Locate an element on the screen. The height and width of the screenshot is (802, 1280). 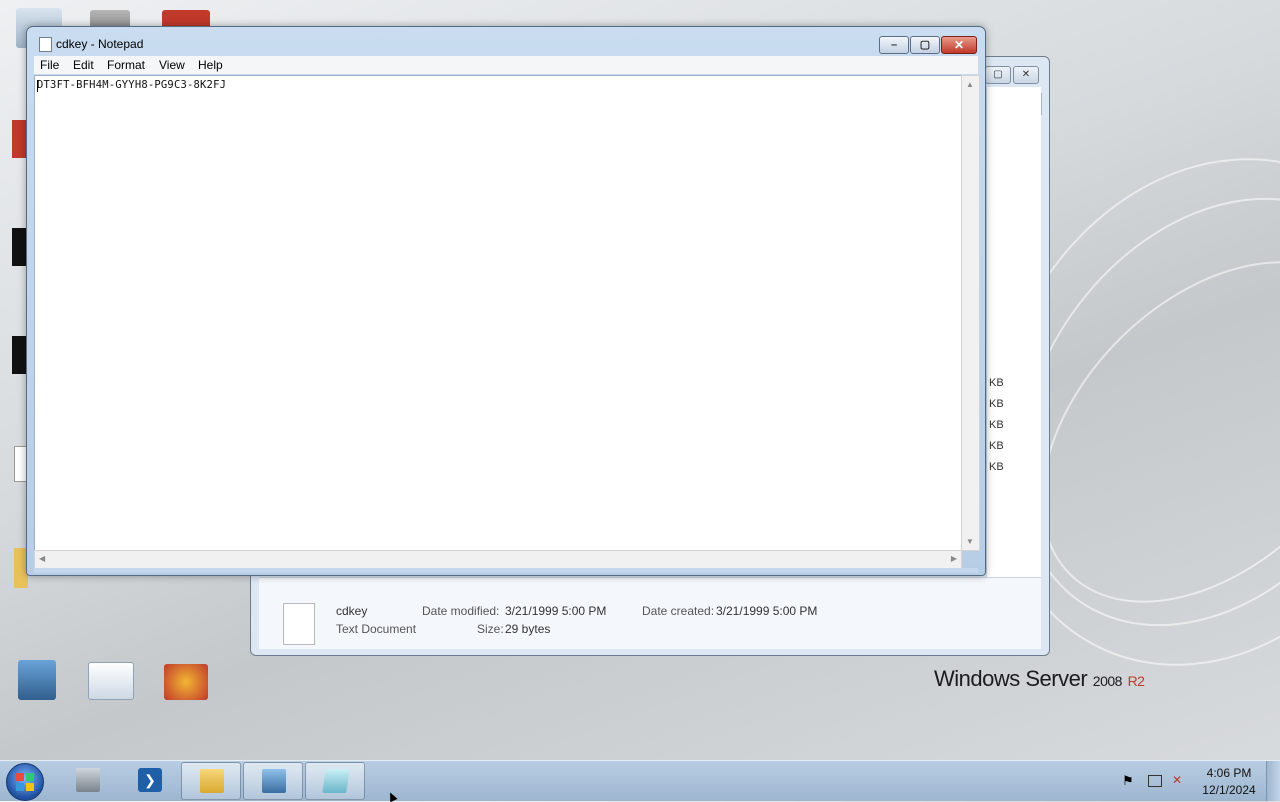
minimize-button: – is located at coordinates (894, 45).